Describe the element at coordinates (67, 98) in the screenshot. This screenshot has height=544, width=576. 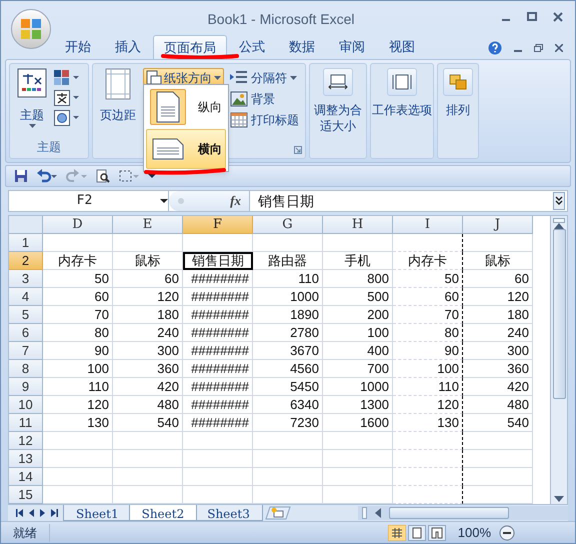
I see `fonts-icon` at that location.